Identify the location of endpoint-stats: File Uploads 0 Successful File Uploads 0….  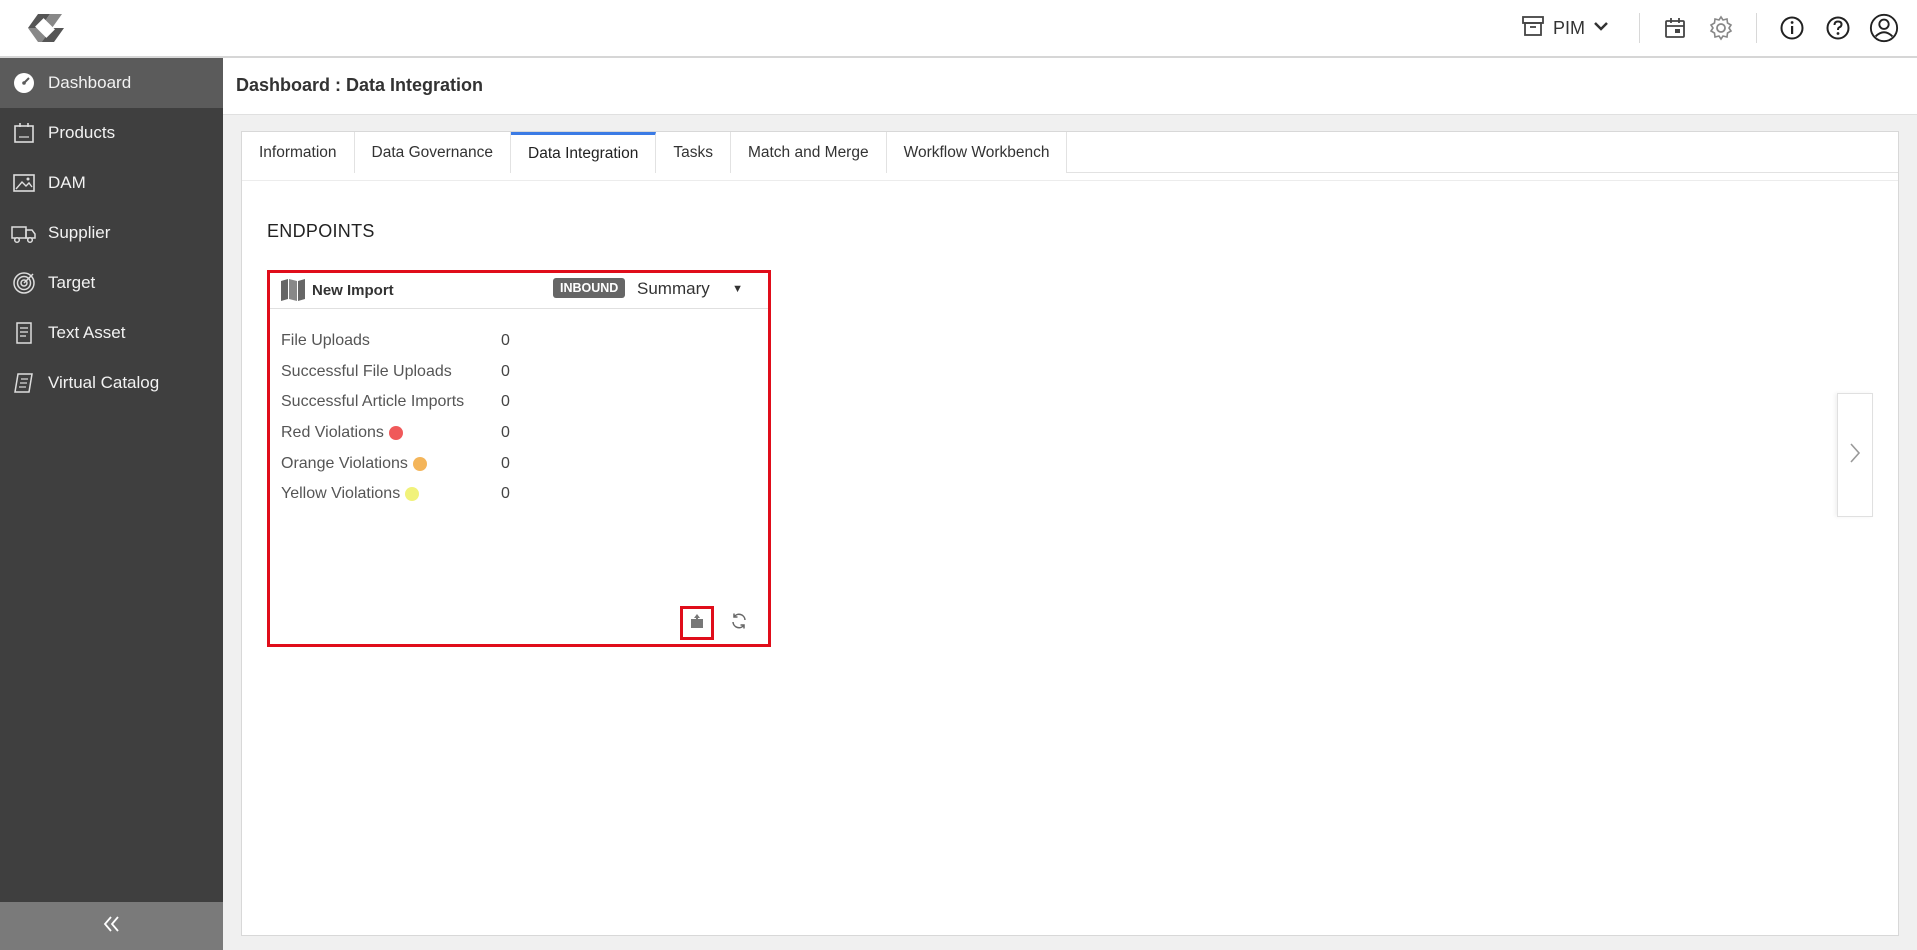
(395, 418).